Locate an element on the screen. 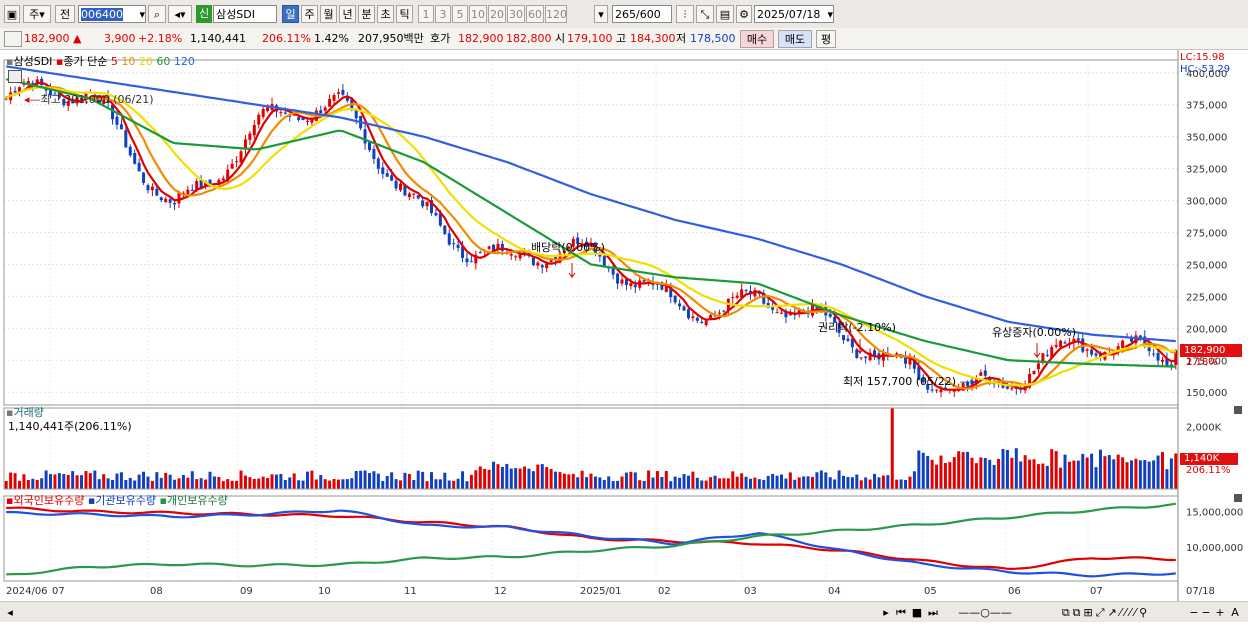 The image size is (1248, 624). interval-3-button: 3 is located at coordinates (443, 14).